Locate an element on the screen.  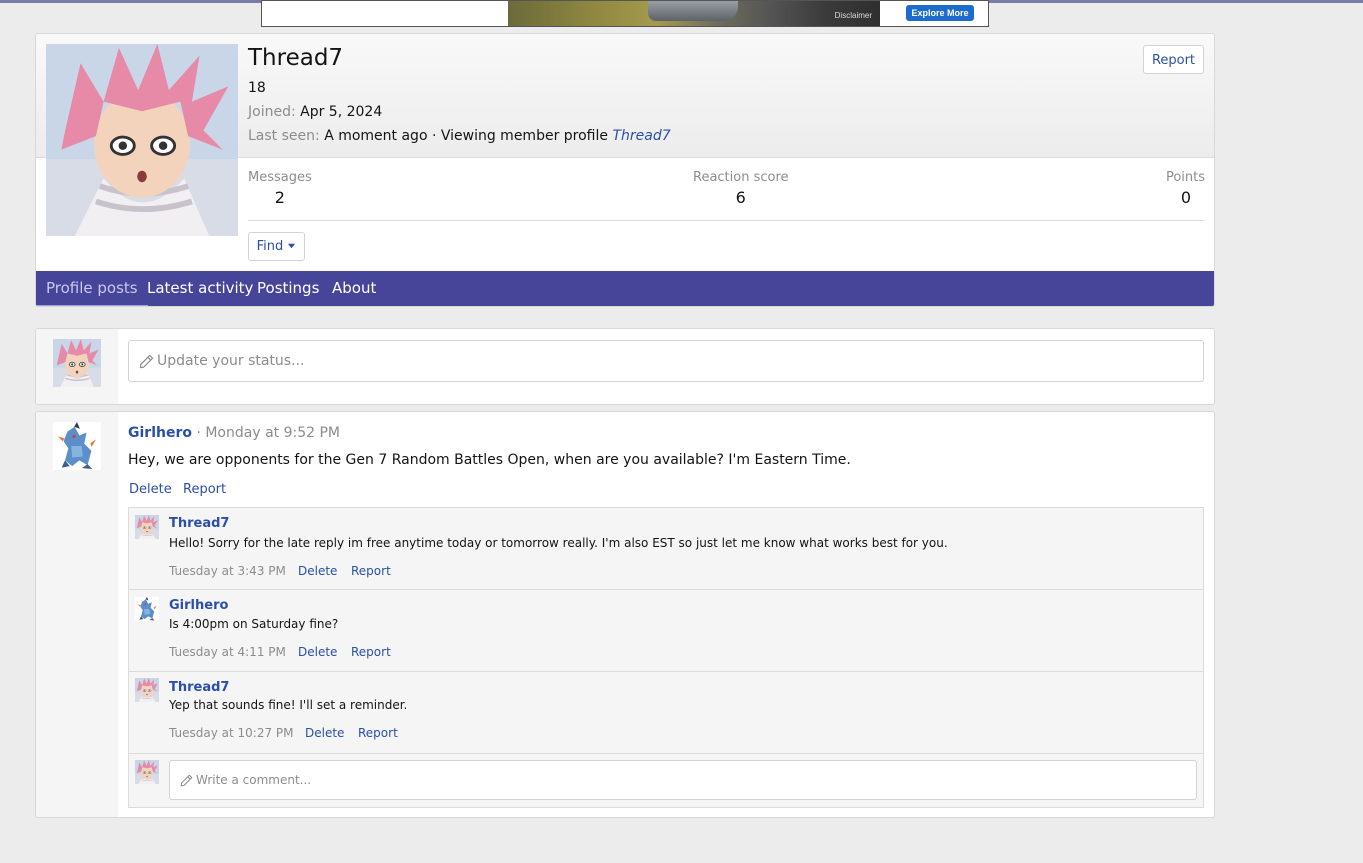
find-dropdown-button: Find is located at coordinates (276, 246).